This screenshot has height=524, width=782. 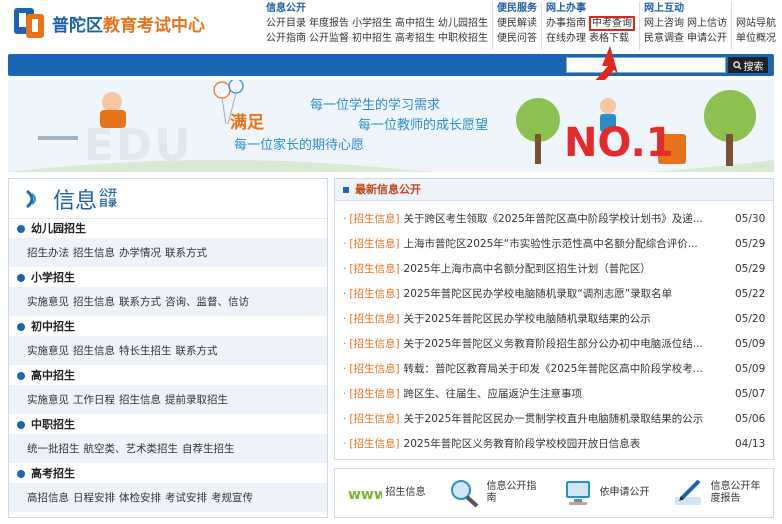 I want to click on banner-slogan-line2: 每一位教师的成长愿望, so click(x=423, y=125).